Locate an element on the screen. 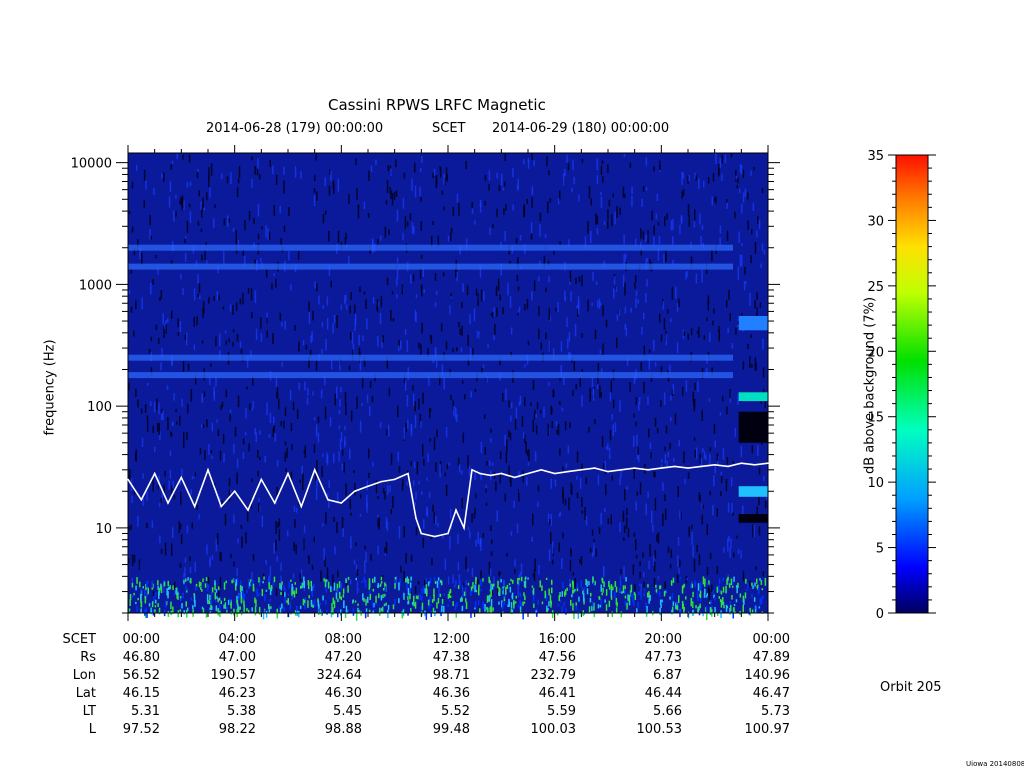 The height and width of the screenshot is (768, 1024). ephemeris-cell: 324.64 is located at coordinates (339, 675).